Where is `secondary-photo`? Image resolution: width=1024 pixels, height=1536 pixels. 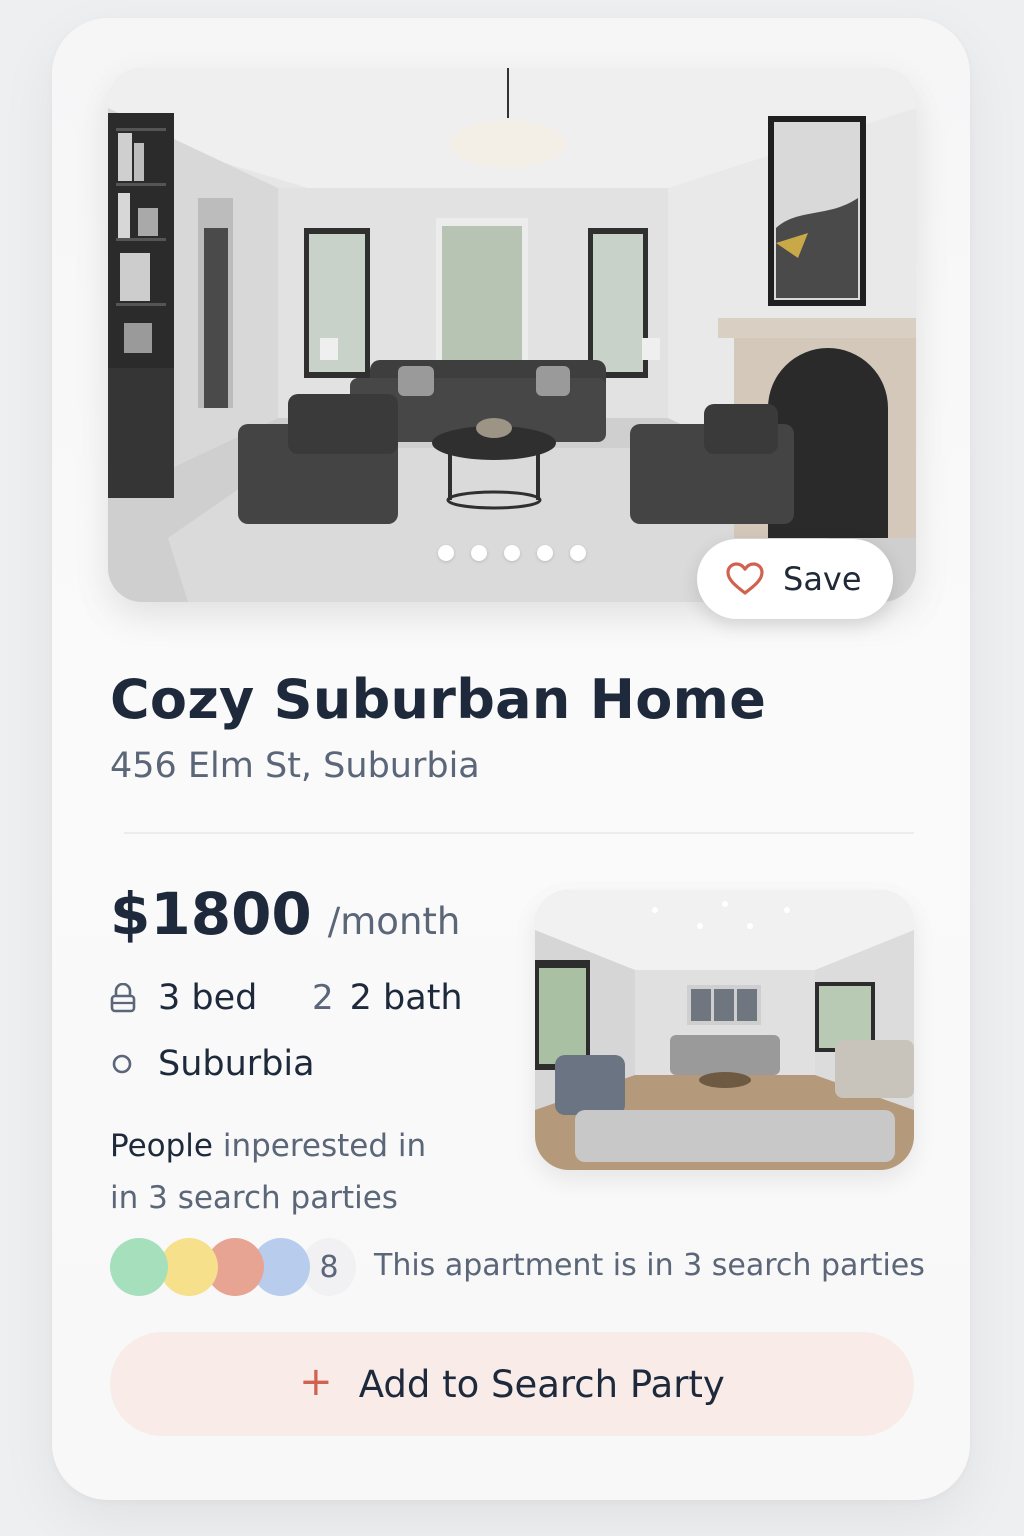 secondary-photo is located at coordinates (724, 1030).